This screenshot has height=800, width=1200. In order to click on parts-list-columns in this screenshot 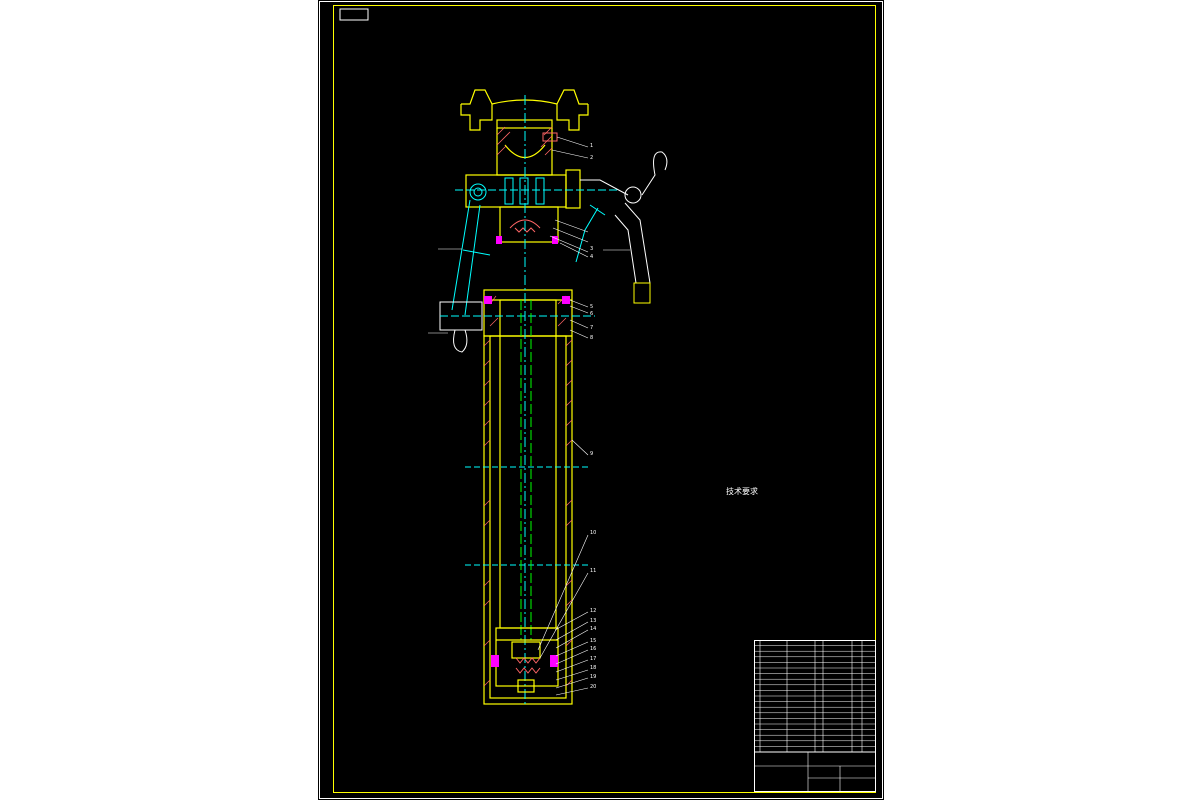, I will do `click(815, 716)`.